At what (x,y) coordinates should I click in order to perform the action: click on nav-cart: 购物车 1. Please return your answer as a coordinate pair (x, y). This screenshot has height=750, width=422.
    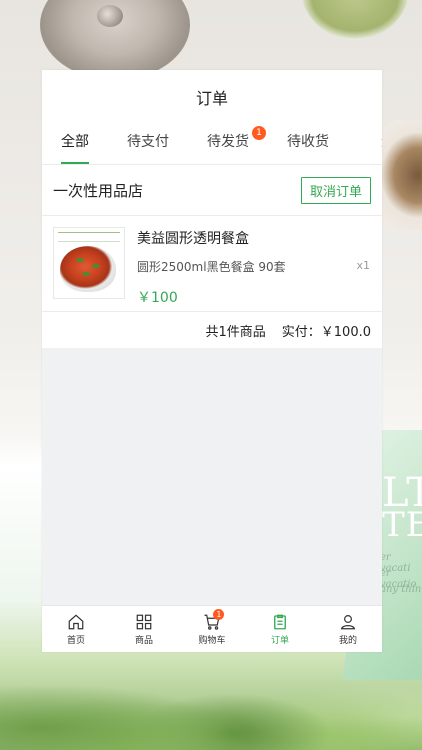
    Looking at the image, I should click on (212, 629).